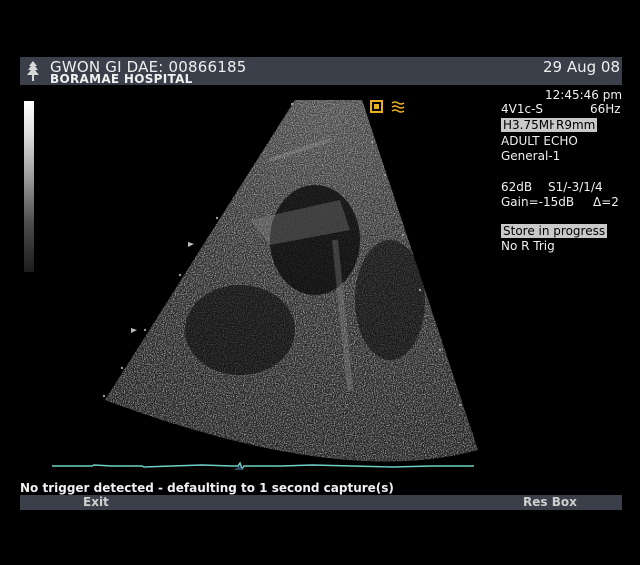  I want to click on frequency-row: H3.75MHz R9mm, so click(549, 125).